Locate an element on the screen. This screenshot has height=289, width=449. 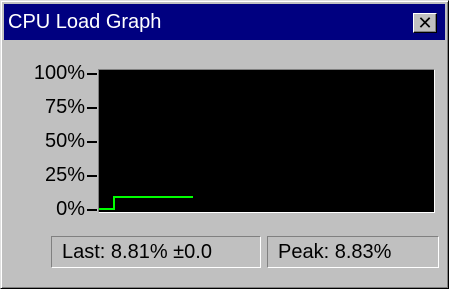
y-label-0: 0% is located at coordinates (70, 209).